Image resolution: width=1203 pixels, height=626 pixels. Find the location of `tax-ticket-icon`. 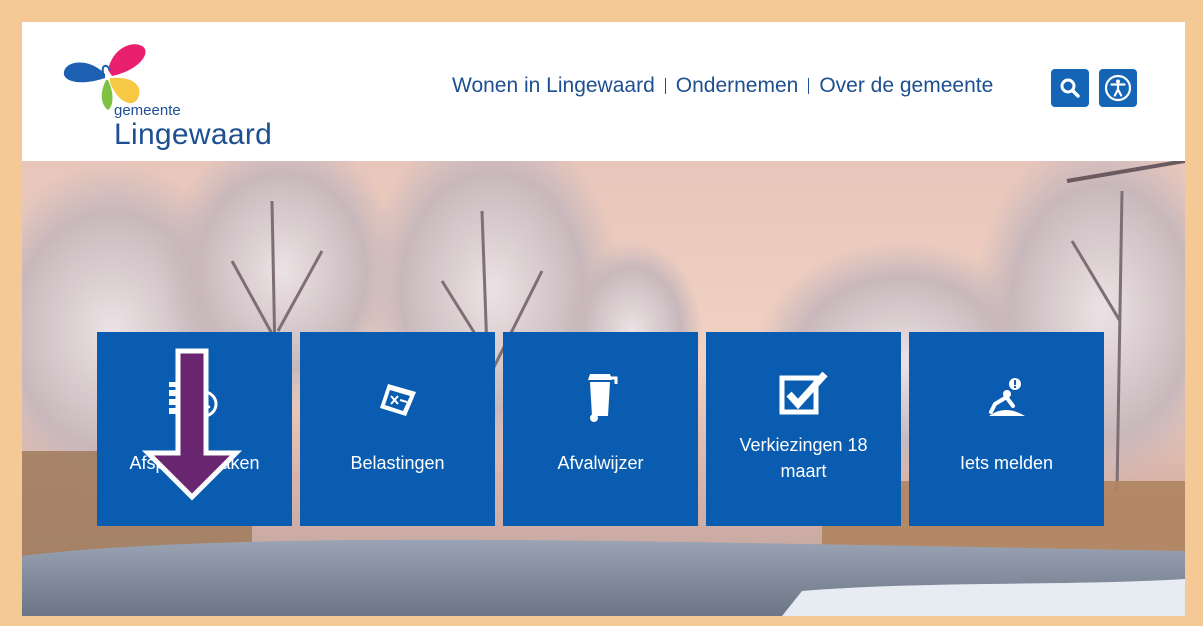

tax-ticket-icon is located at coordinates (397, 400).